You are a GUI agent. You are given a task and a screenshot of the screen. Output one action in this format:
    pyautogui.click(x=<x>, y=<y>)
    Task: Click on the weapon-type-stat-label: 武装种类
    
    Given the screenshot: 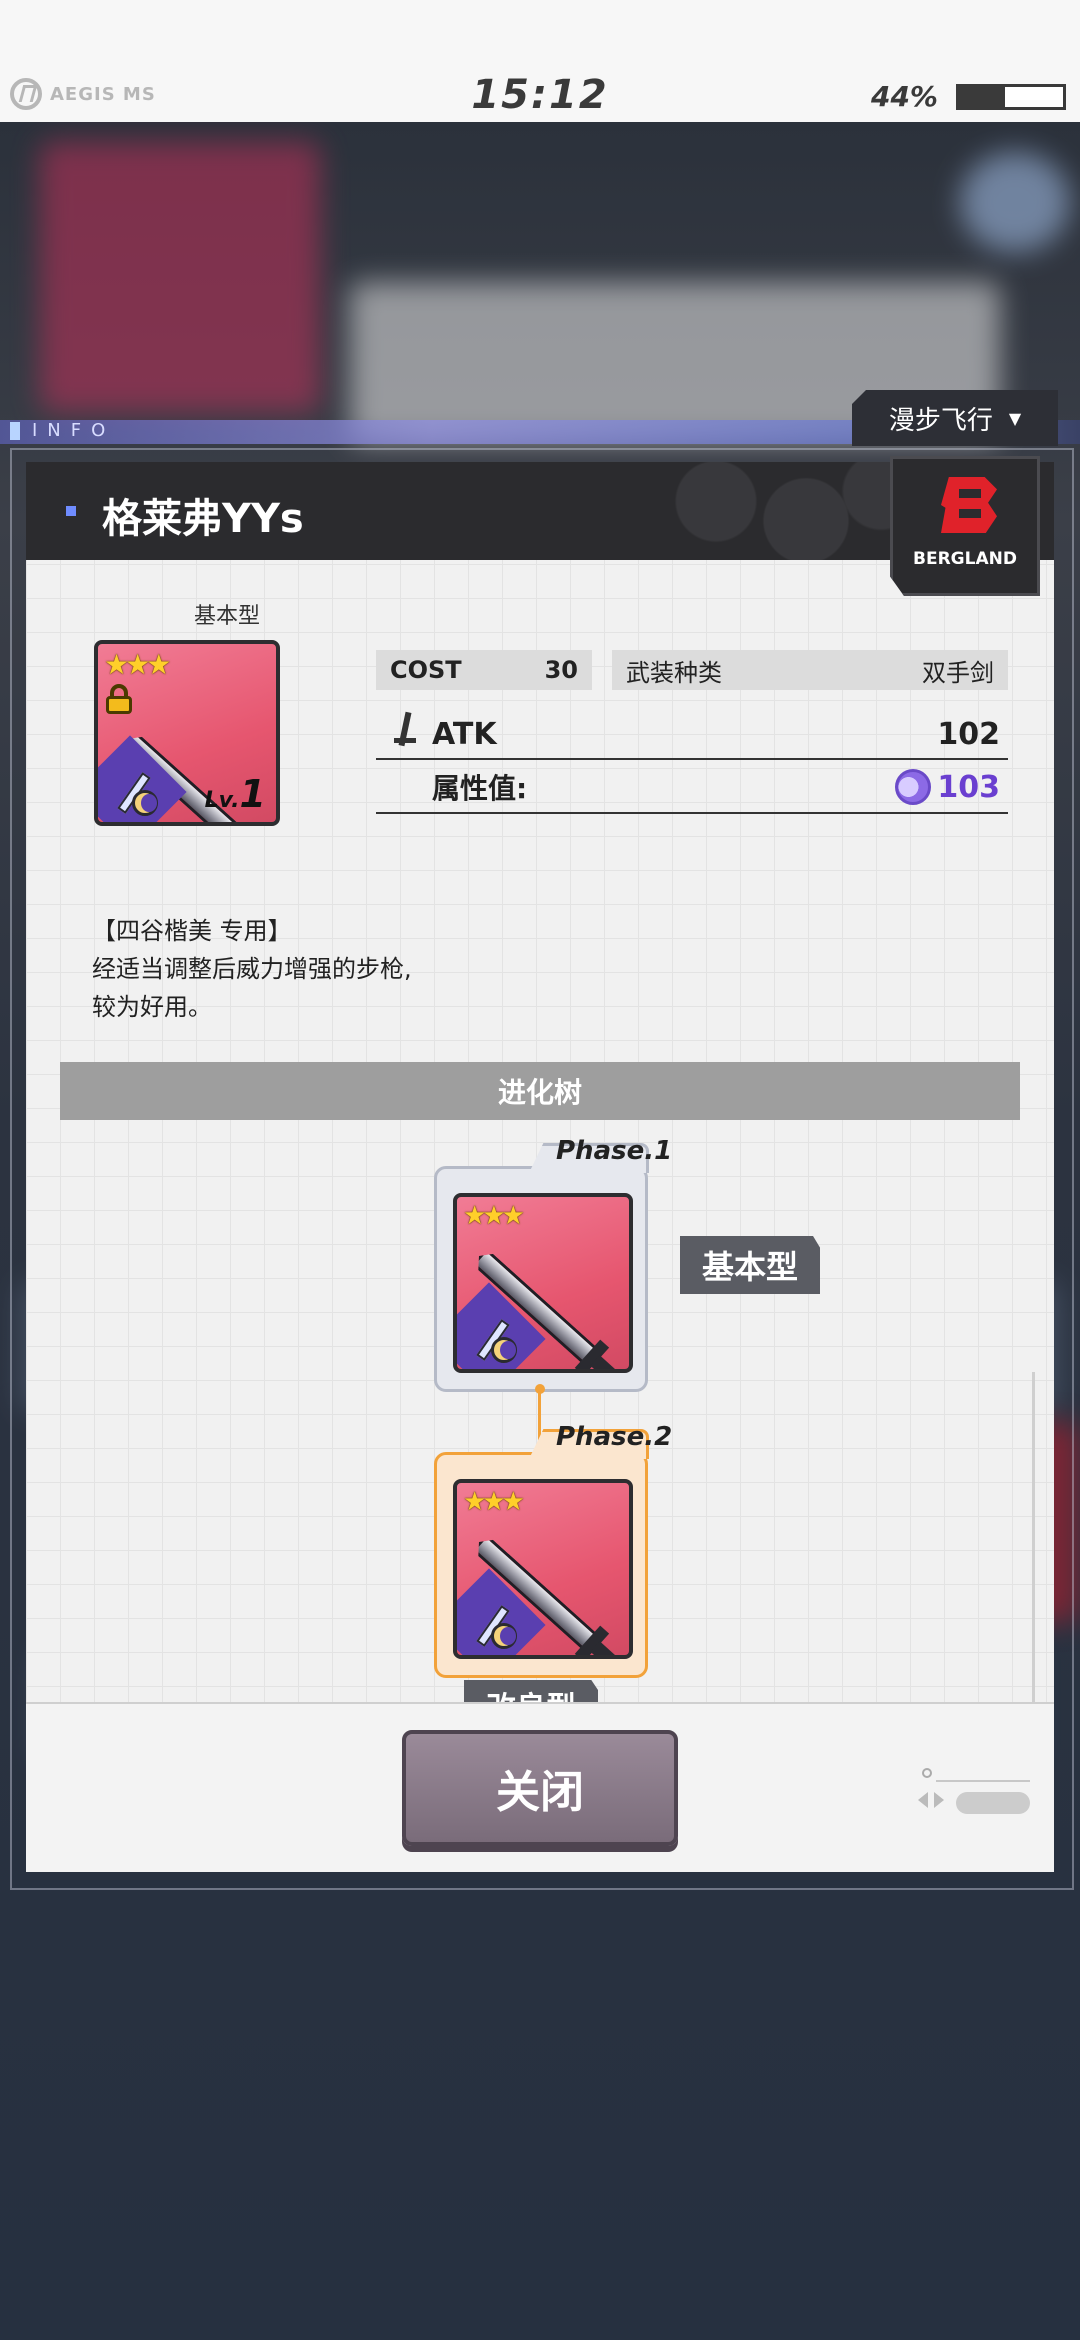 What is the action you would take?
    pyautogui.click(x=674, y=672)
    